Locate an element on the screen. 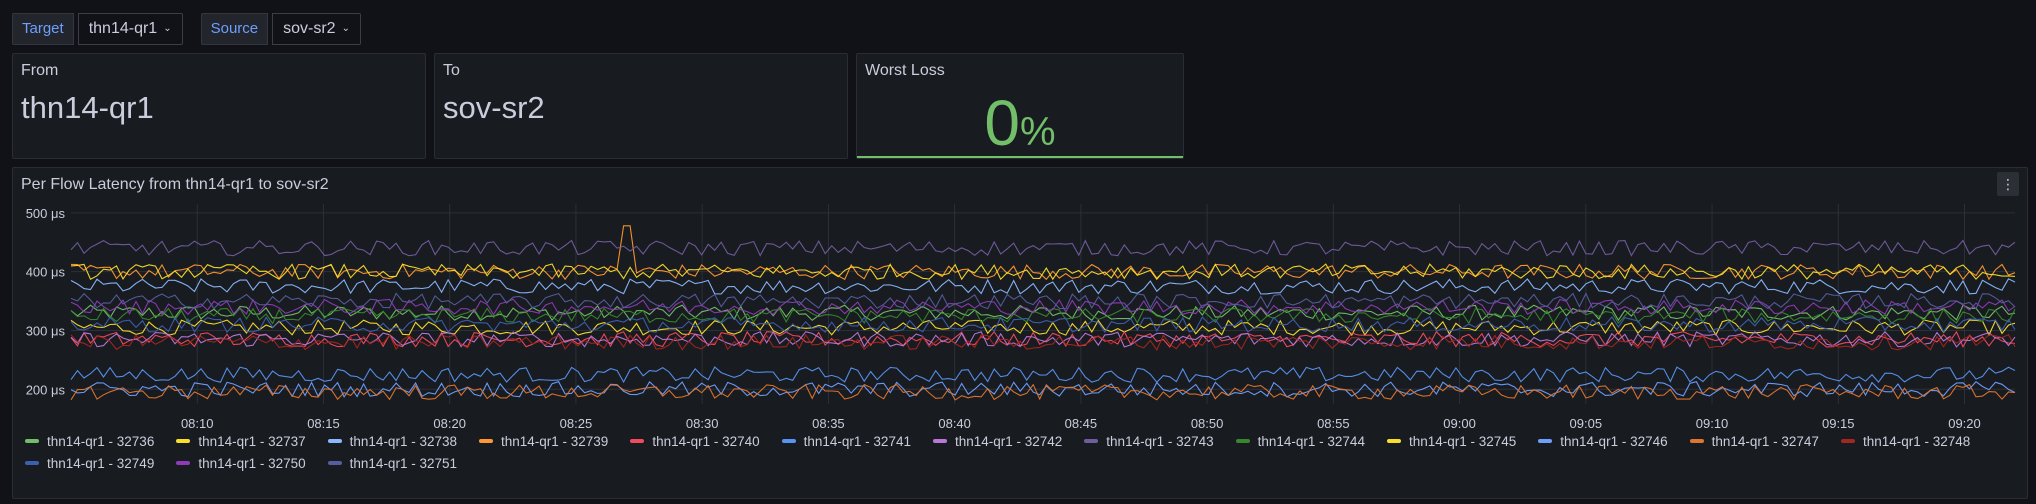 Image resolution: width=2036 pixels, height=504 pixels. worst-loss-panel: Worst Loss 0% is located at coordinates (1020, 106).